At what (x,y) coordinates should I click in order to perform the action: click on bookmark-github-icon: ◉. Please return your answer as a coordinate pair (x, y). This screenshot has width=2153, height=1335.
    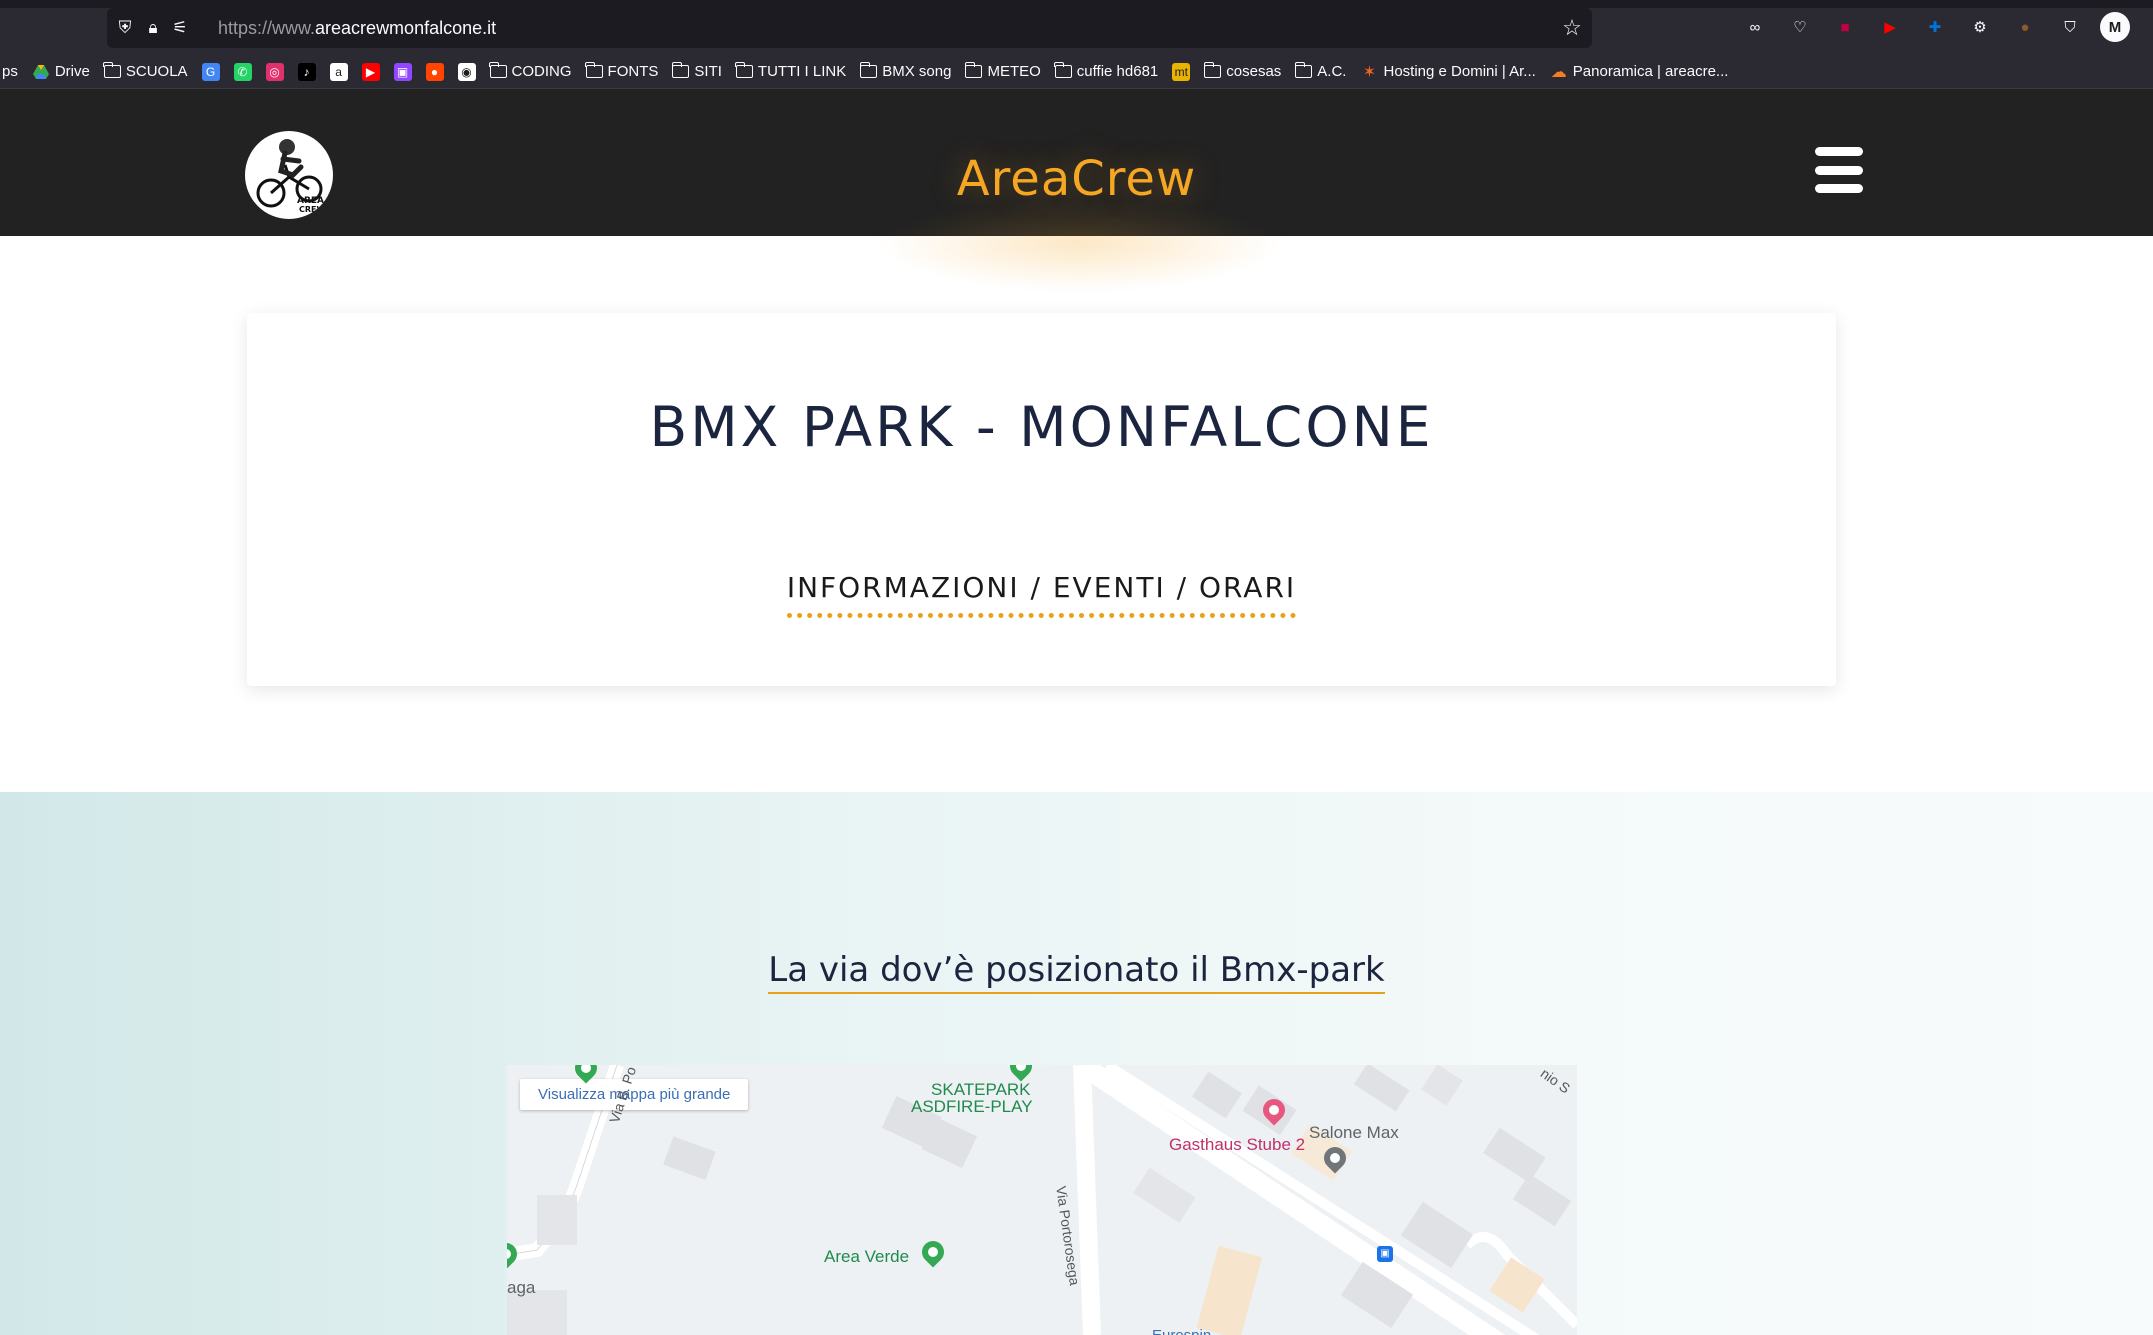
    Looking at the image, I should click on (466, 71).